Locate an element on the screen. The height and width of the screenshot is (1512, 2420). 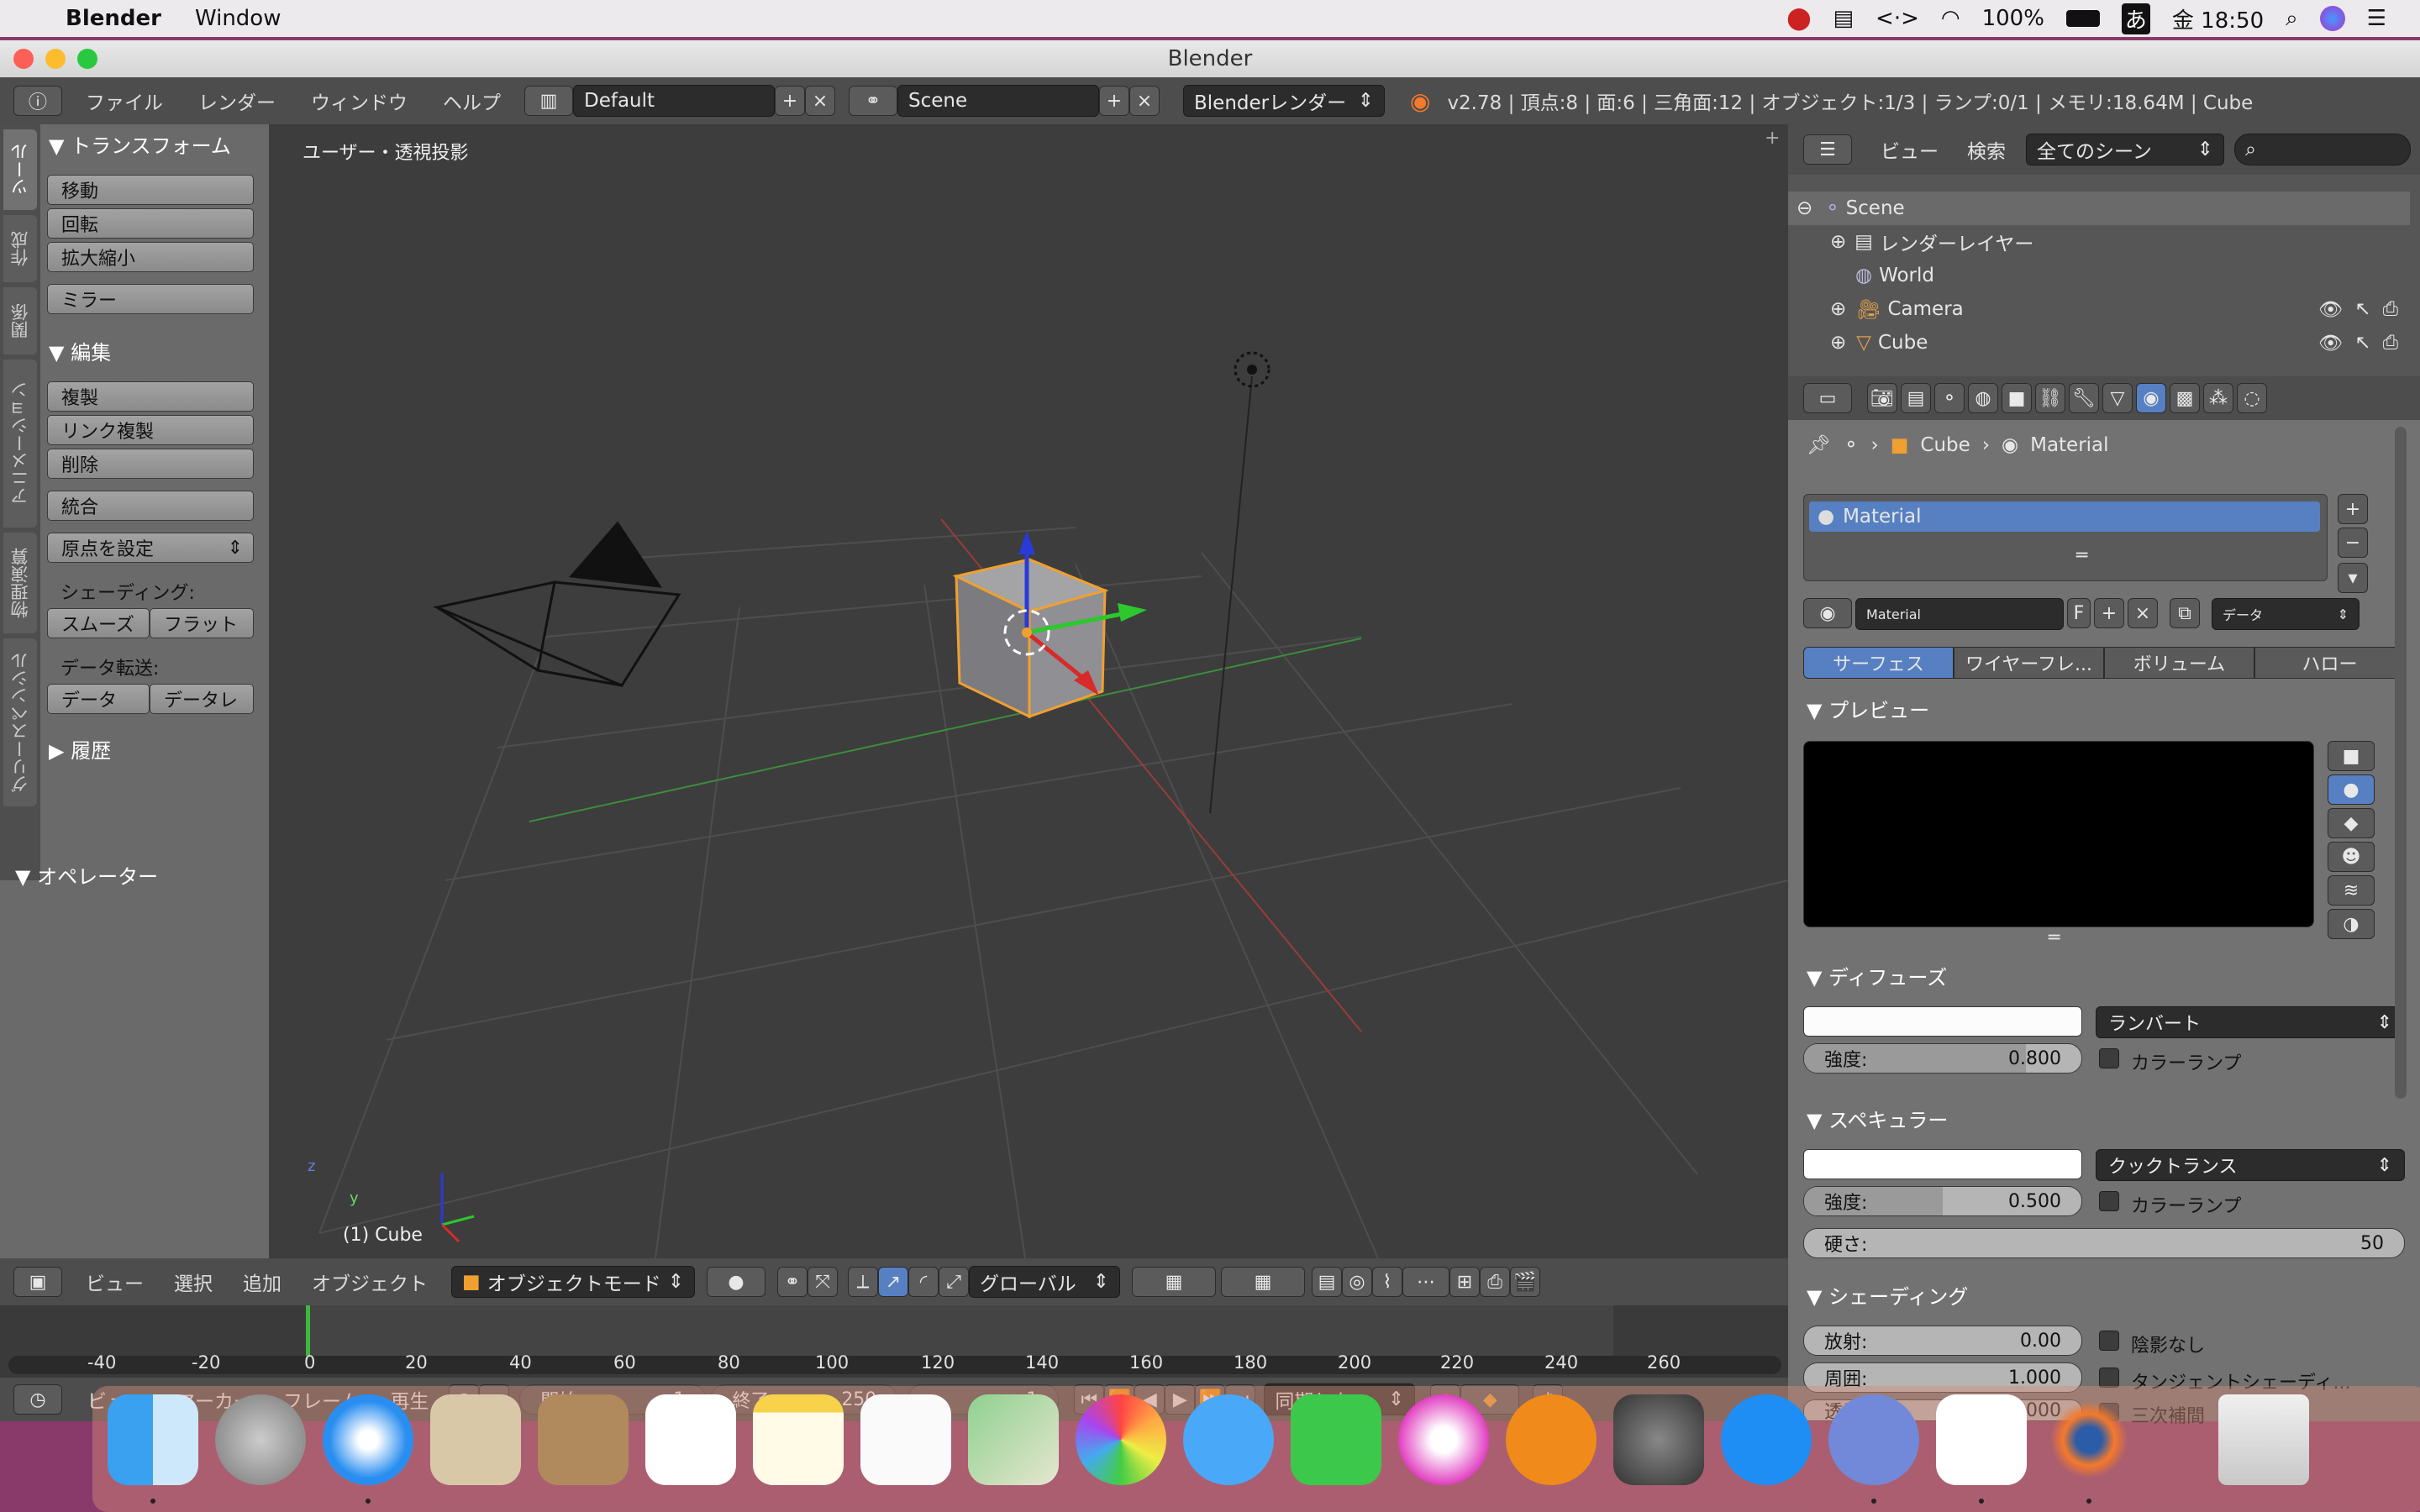
viewport-shading-icon: ● is located at coordinates (736, 1282).